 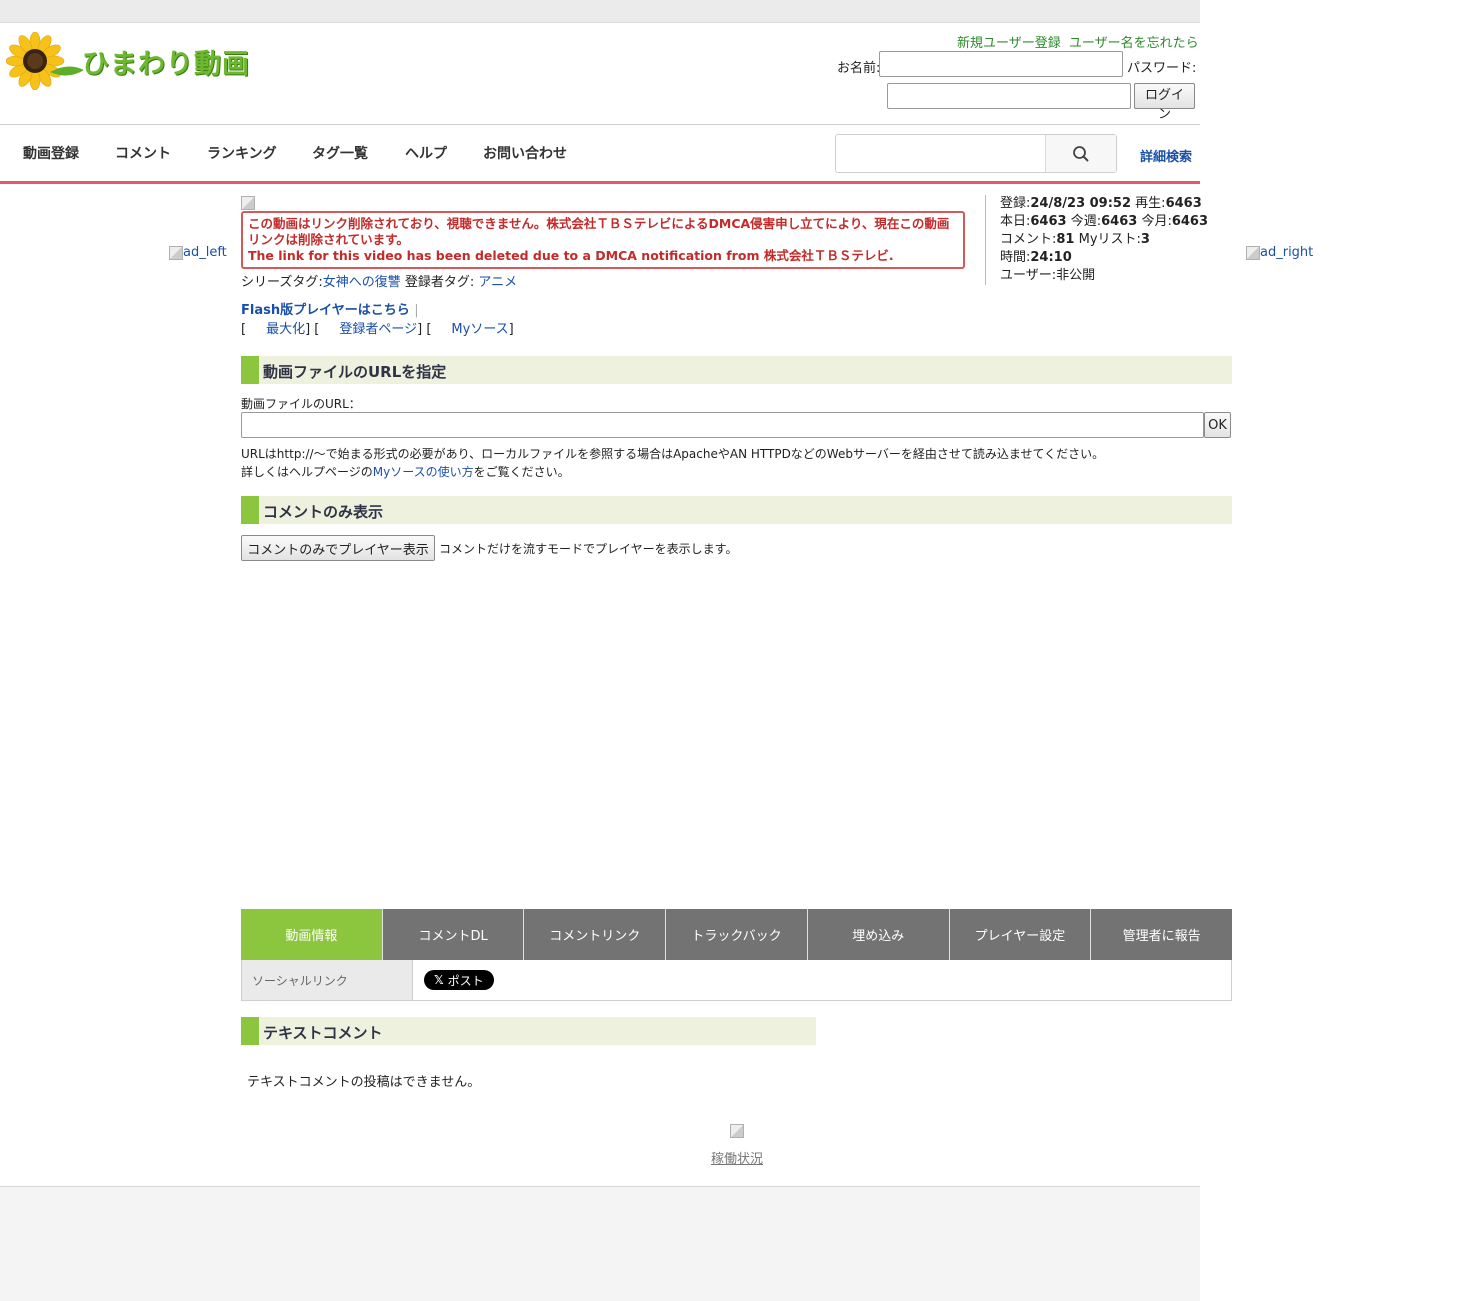 I want to click on tab-comment-dl: コメントDL, so click(x=453, y=934).